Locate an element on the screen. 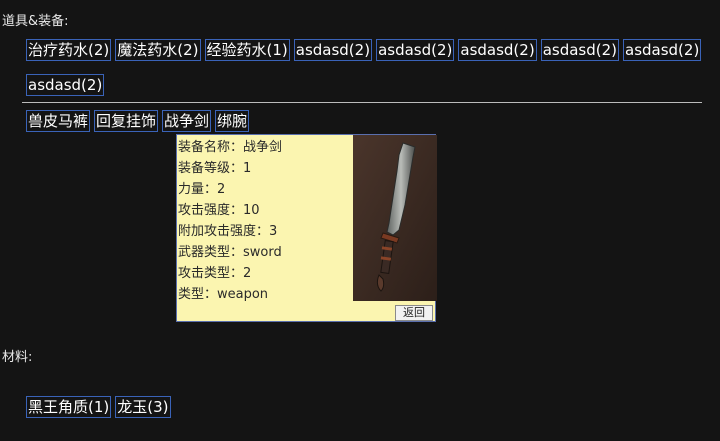  equip-bracers: 绑腕 is located at coordinates (232, 121).